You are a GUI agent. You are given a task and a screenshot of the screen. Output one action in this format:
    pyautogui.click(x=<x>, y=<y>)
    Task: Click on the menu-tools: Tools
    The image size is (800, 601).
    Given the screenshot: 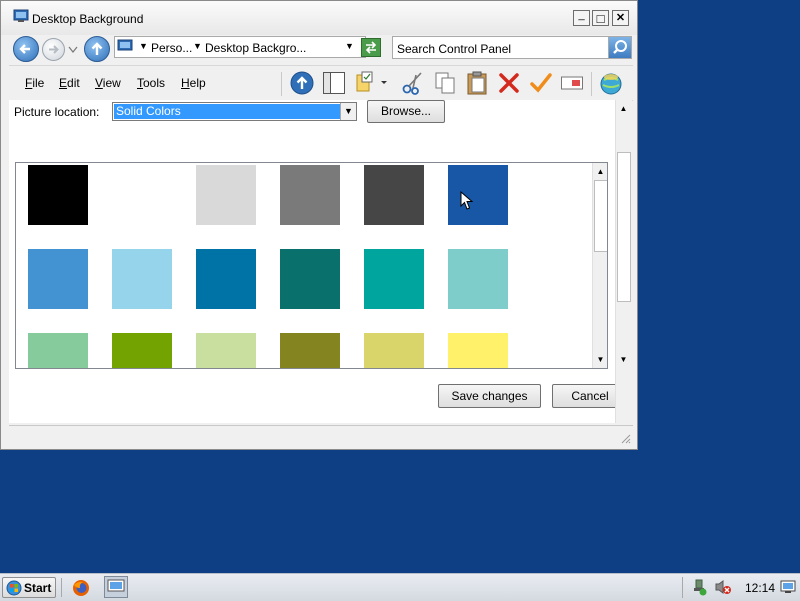 What is the action you would take?
    pyautogui.click(x=151, y=83)
    